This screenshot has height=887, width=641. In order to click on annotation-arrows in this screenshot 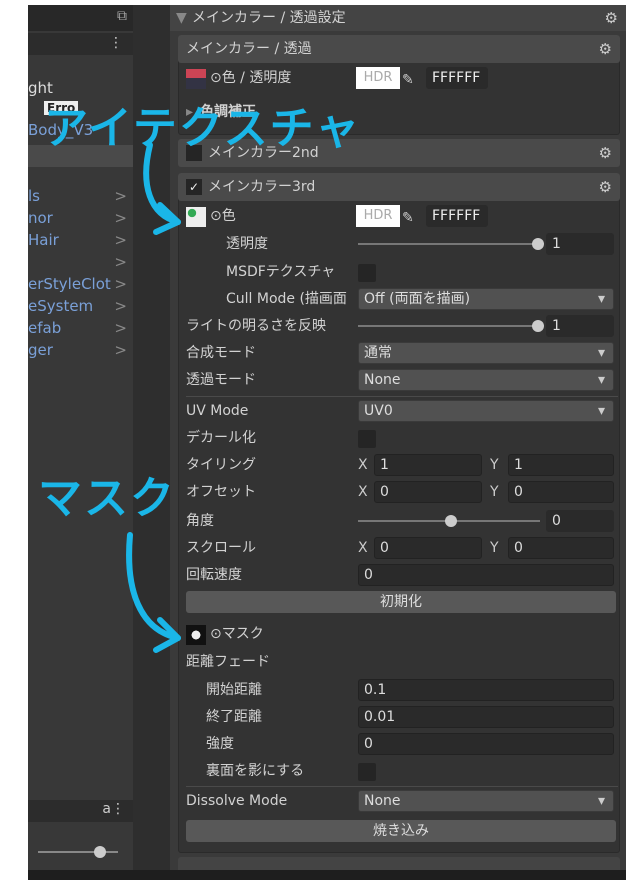, I will do `click(153, 397)`.